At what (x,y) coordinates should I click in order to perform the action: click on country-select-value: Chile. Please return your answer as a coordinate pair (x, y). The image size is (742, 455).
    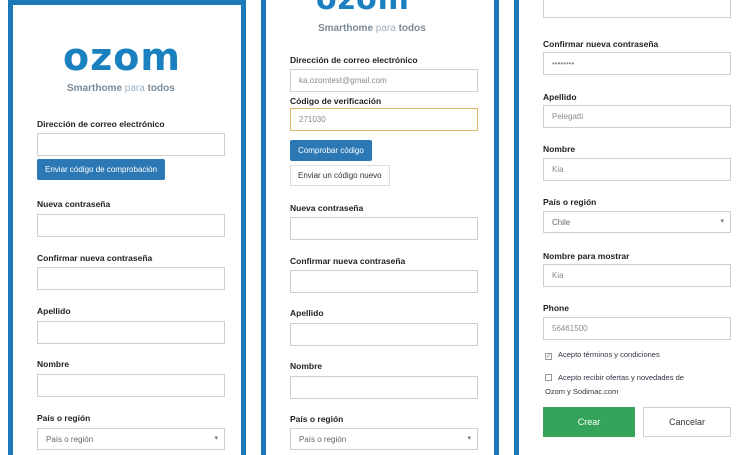
    Looking at the image, I should click on (561, 222).